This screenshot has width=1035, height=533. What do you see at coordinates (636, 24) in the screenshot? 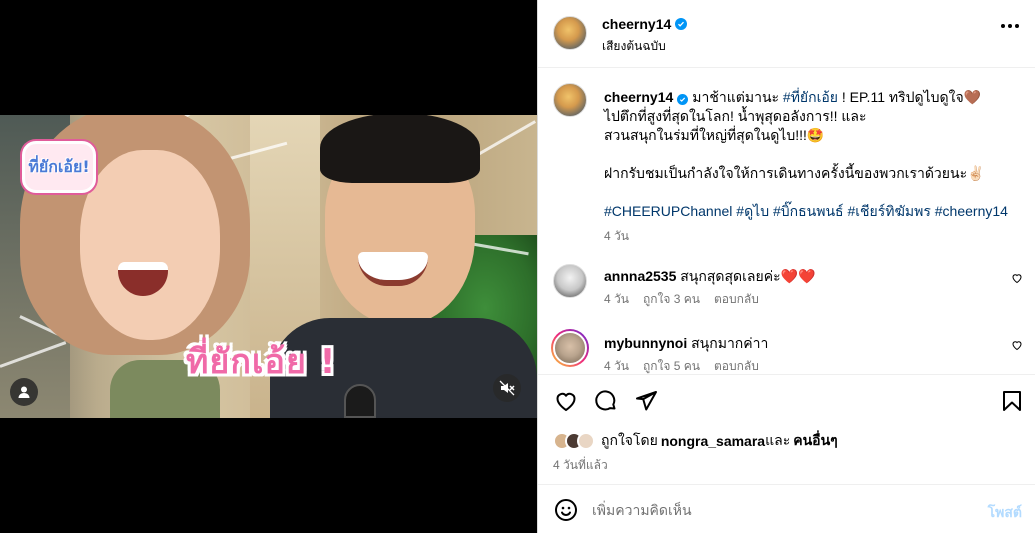
I see `header-username: cheerny14` at bounding box center [636, 24].